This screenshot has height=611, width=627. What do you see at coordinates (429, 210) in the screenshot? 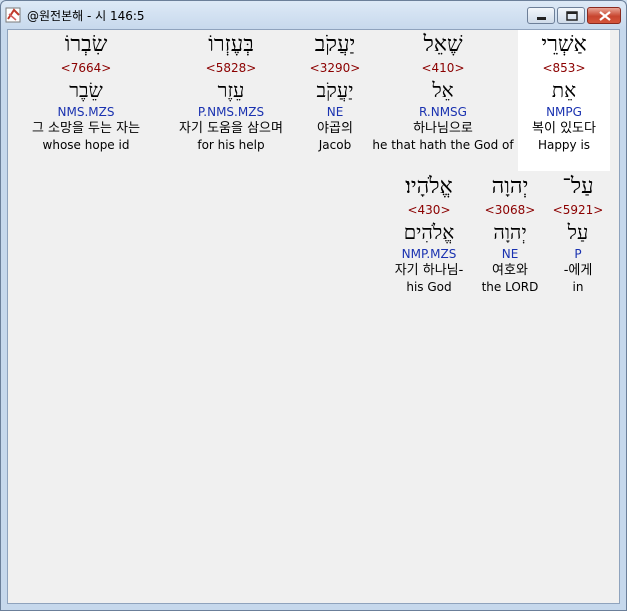
I see `strong-number: <430>` at bounding box center [429, 210].